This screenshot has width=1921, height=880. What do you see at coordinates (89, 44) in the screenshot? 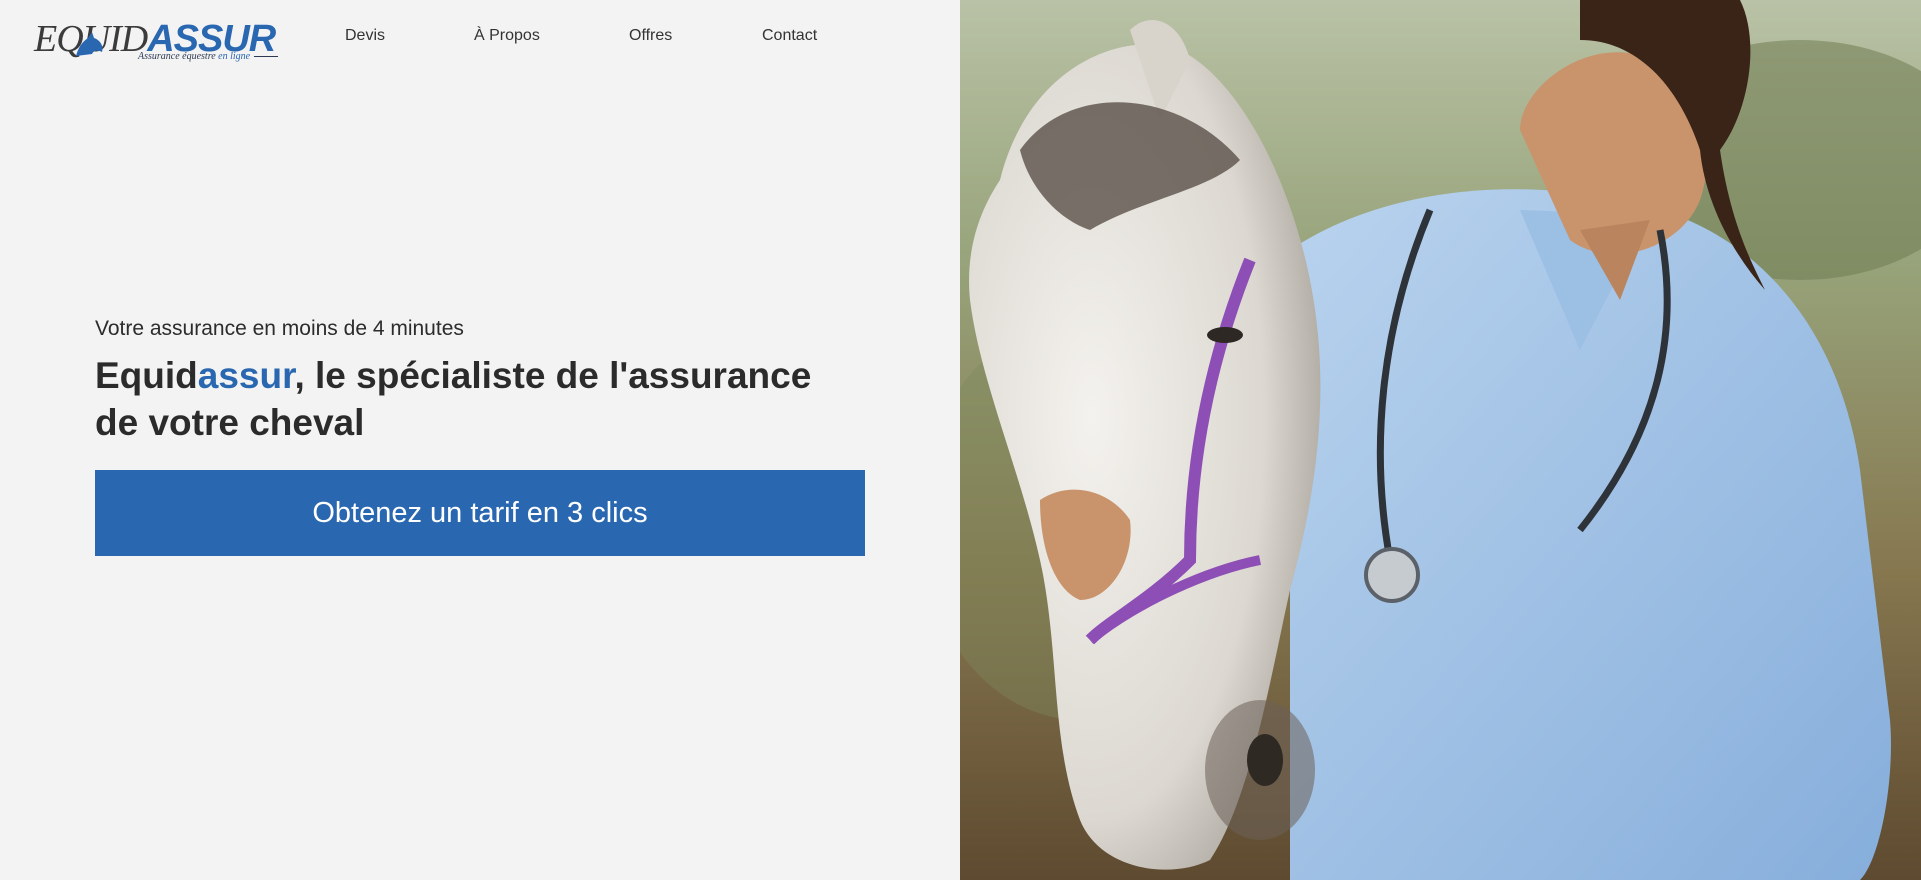
I see `horse-head-icon` at bounding box center [89, 44].